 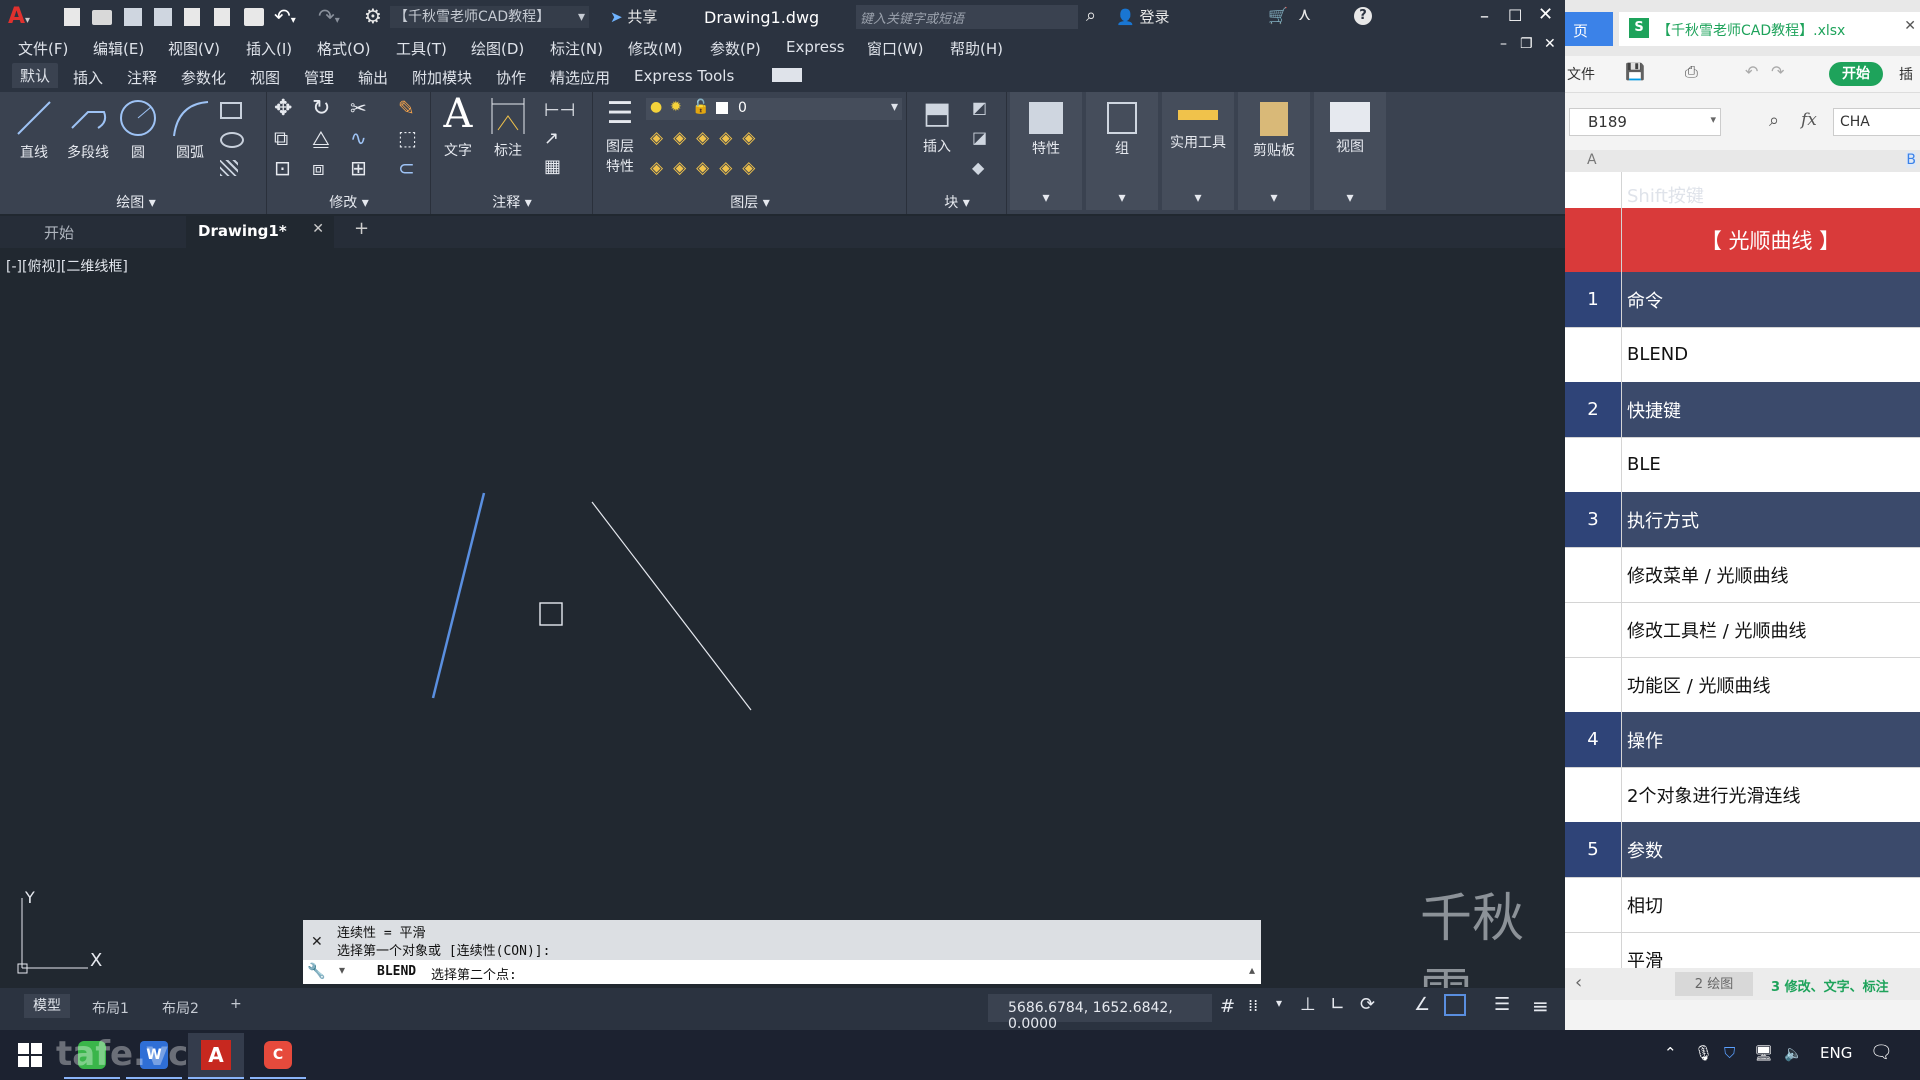 I want to click on print-icon, so click(x=254, y=17).